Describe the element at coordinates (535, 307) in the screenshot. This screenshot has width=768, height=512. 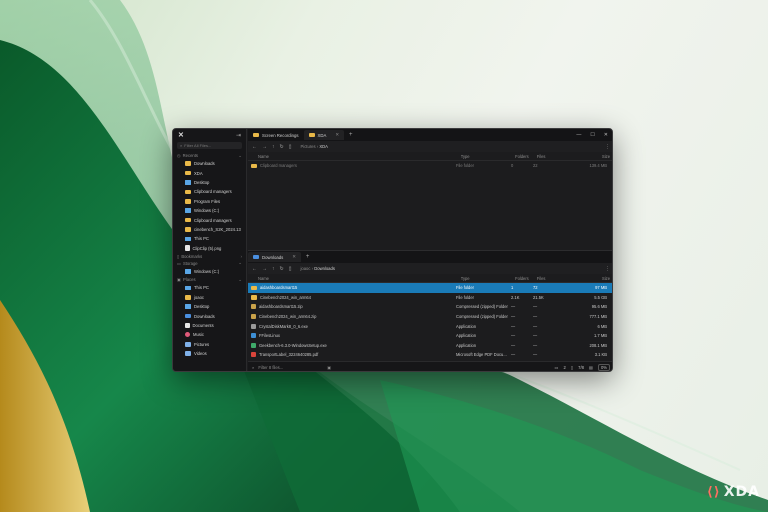
I see `file-count: —` at that location.